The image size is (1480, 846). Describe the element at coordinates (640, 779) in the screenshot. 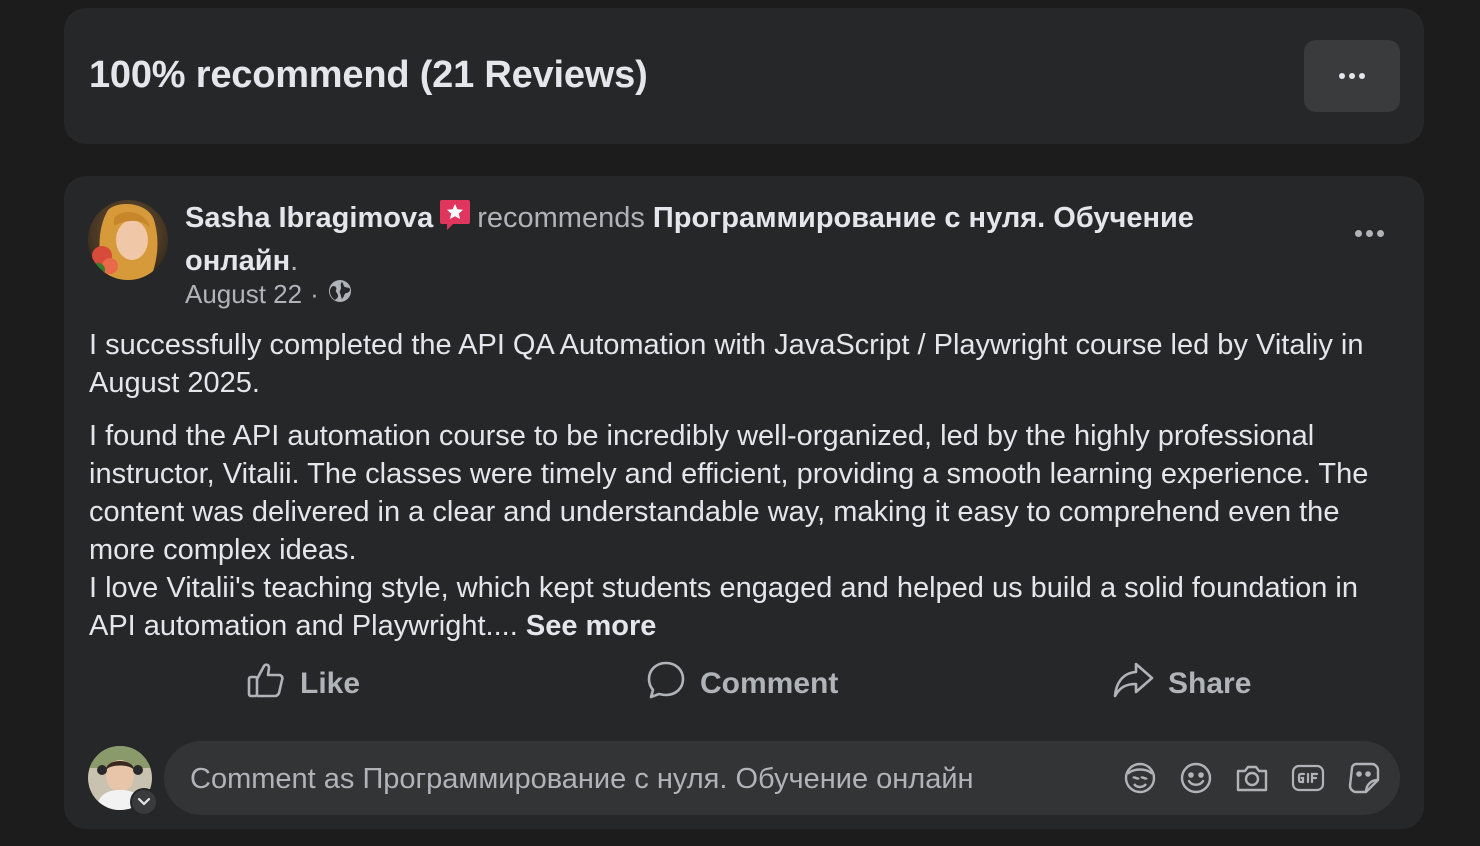

I see `comment-input` at that location.